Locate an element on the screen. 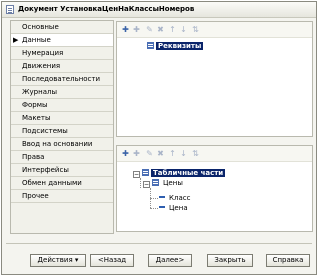  add-attribute-icon: ✚ is located at coordinates (125, 29).